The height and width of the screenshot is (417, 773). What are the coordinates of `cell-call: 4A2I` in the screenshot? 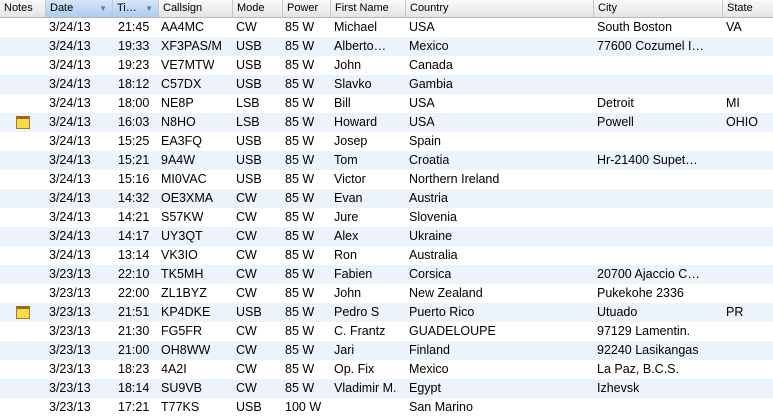 It's located at (174, 369).